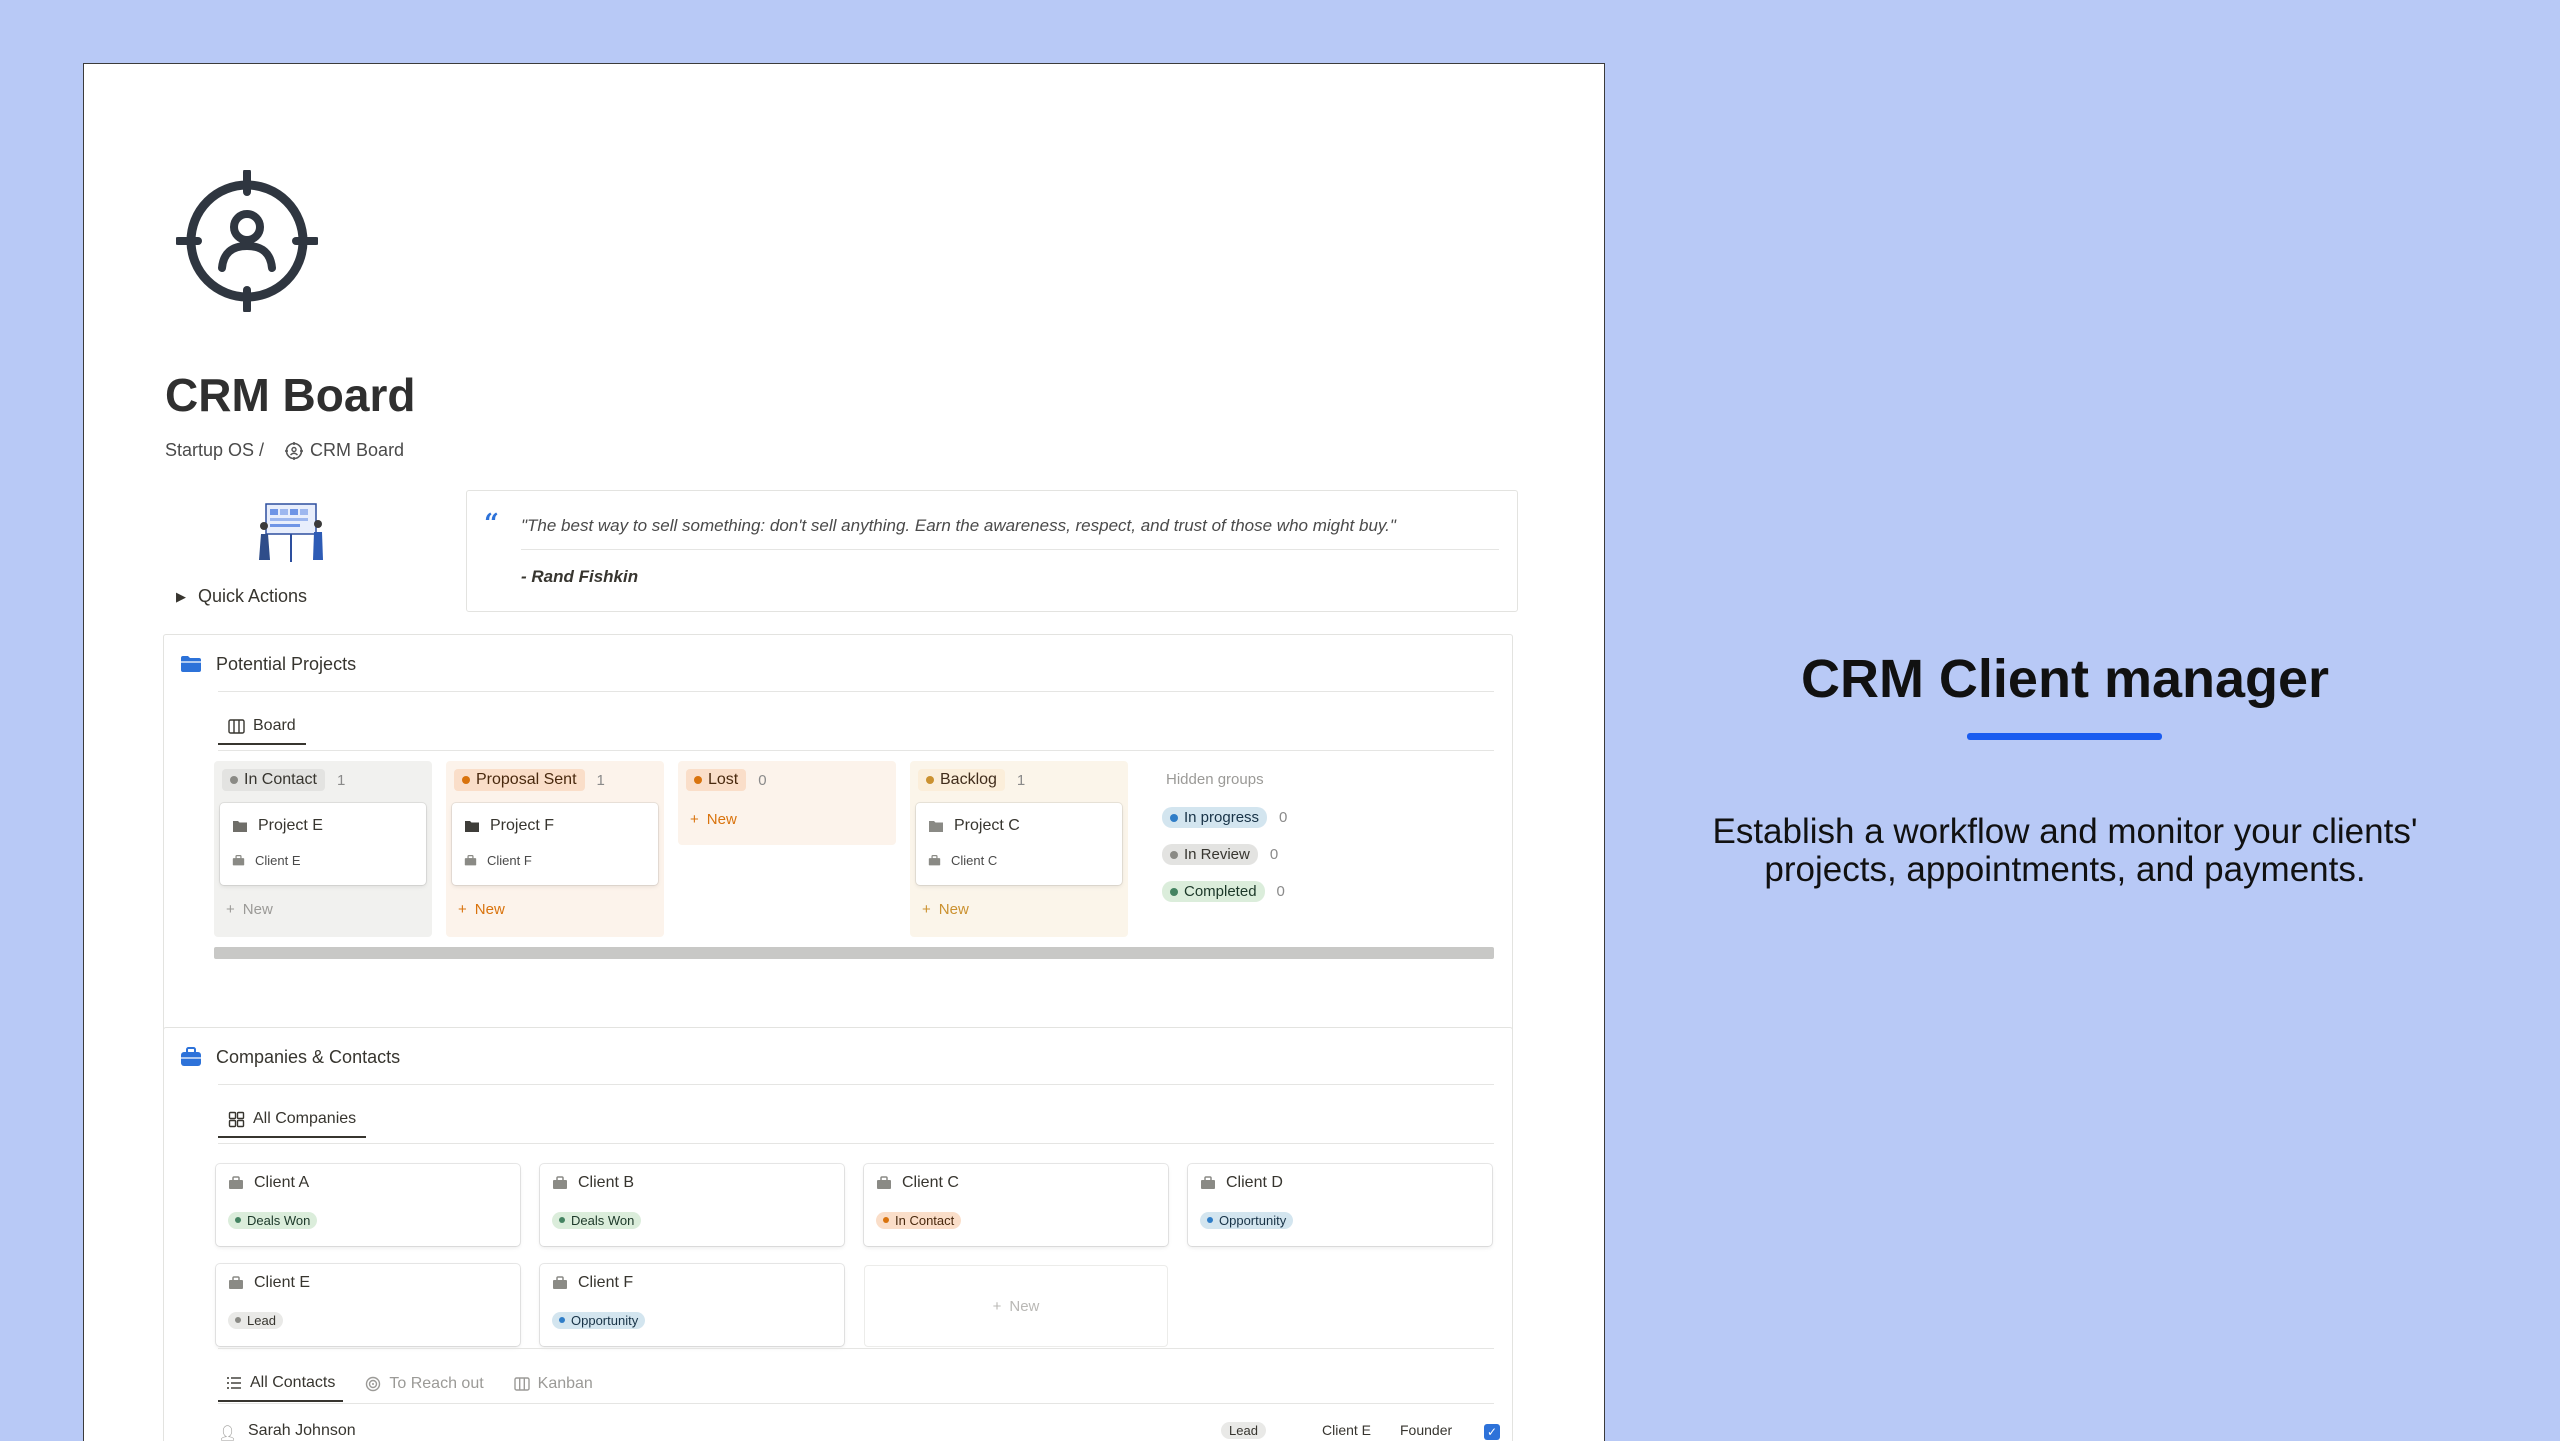 The image size is (2560, 1441). Describe the element at coordinates (253, 596) in the screenshot. I see `quick-actions-label: Quick Actions` at that location.